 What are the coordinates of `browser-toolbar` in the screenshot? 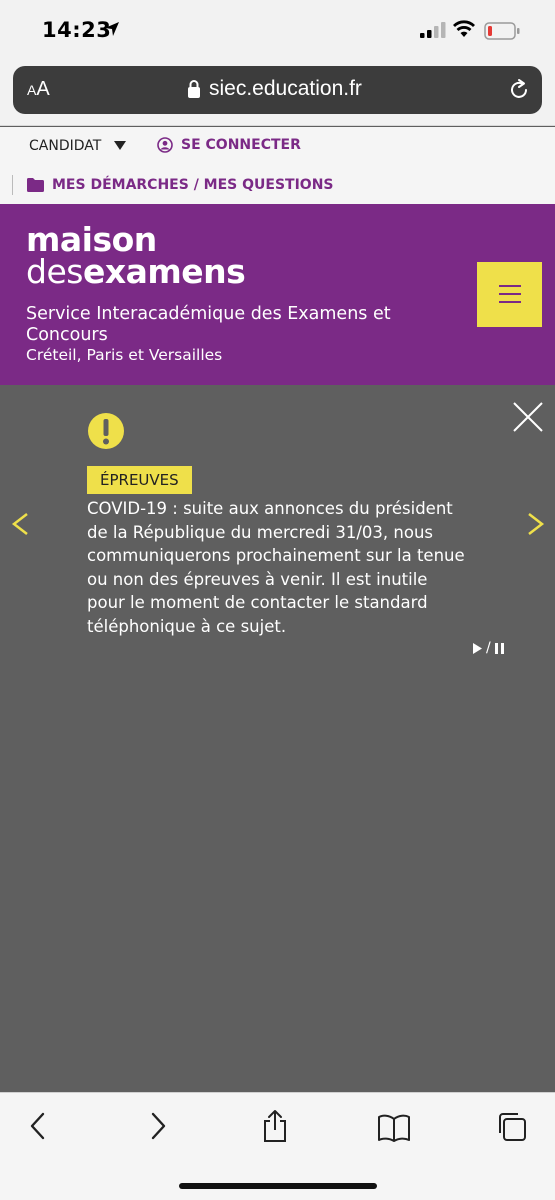 It's located at (277, 1146).